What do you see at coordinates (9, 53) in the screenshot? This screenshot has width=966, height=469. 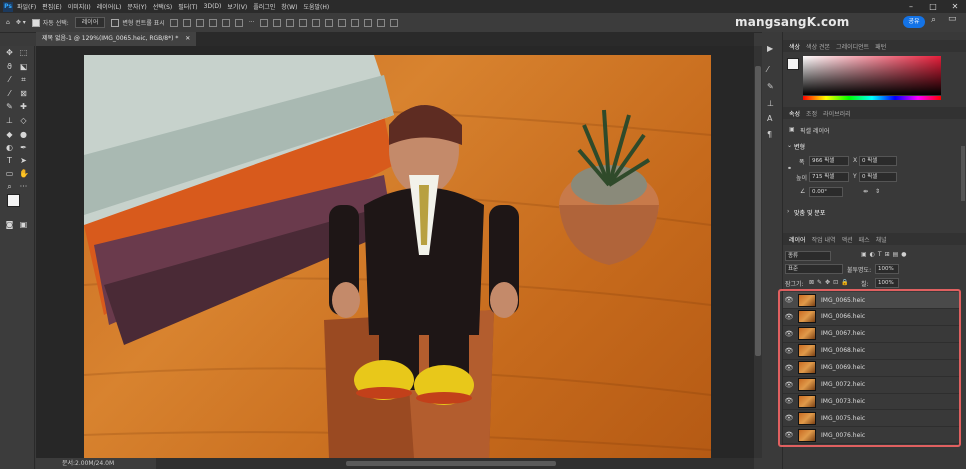 I see `move-tool-icon: ✥` at bounding box center [9, 53].